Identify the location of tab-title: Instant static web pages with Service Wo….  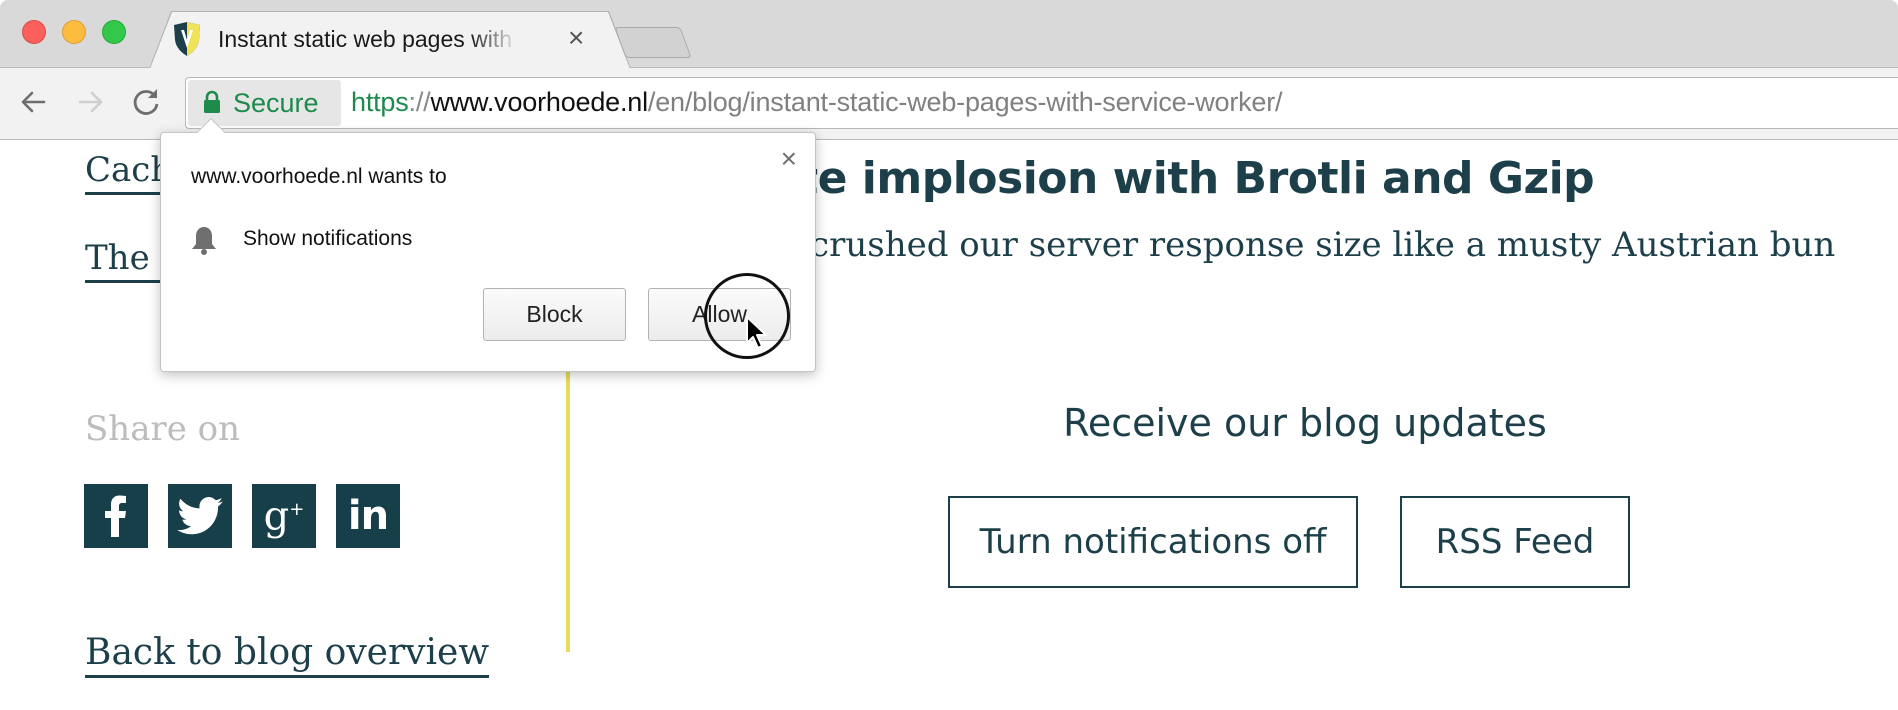
(368, 39).